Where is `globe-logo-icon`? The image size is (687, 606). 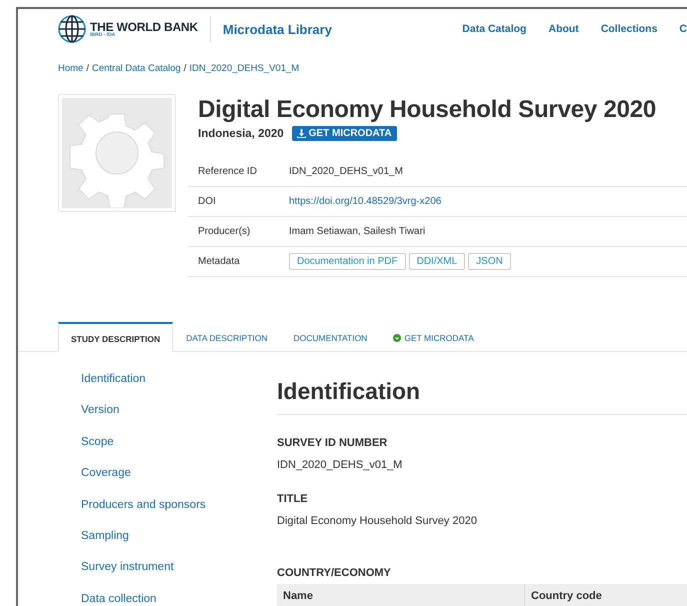 globe-logo-icon is located at coordinates (72, 29).